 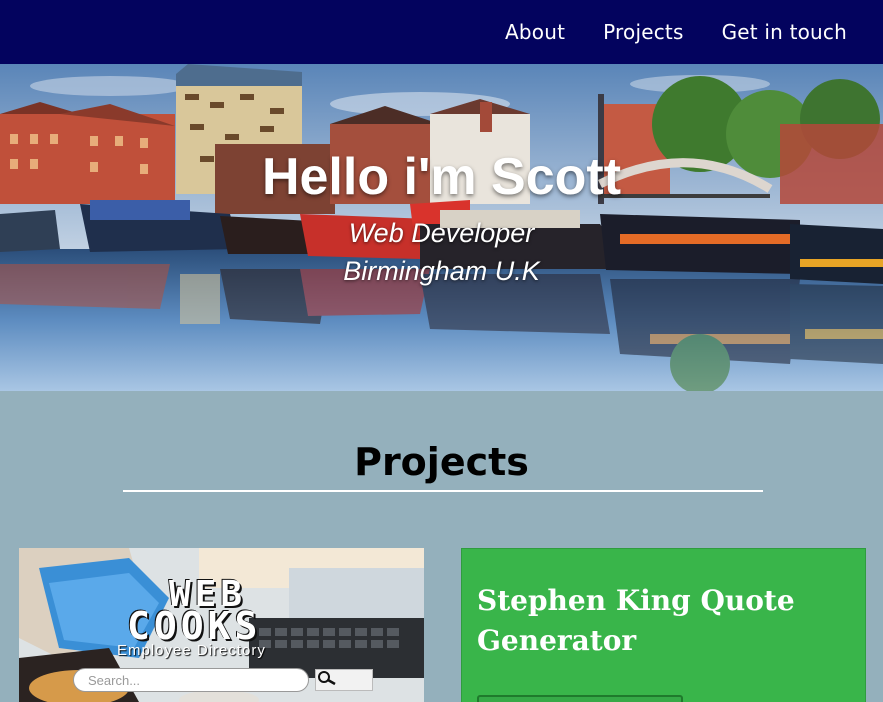 I want to click on project-card-web-cooks: WEB COOKS Employee Directory, so click(x=221, y=625).